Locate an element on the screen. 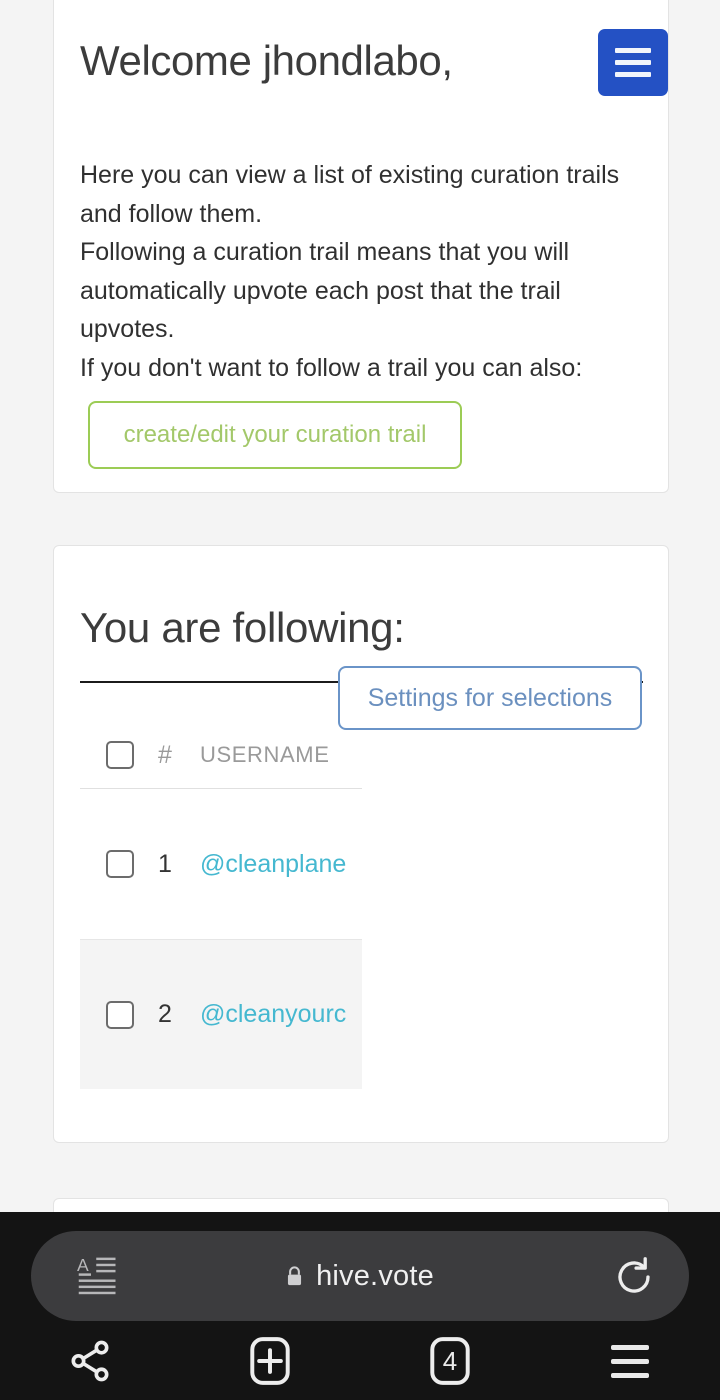 The width and height of the screenshot is (720, 1400). username-link: @cleanyourc is located at coordinates (273, 1014).